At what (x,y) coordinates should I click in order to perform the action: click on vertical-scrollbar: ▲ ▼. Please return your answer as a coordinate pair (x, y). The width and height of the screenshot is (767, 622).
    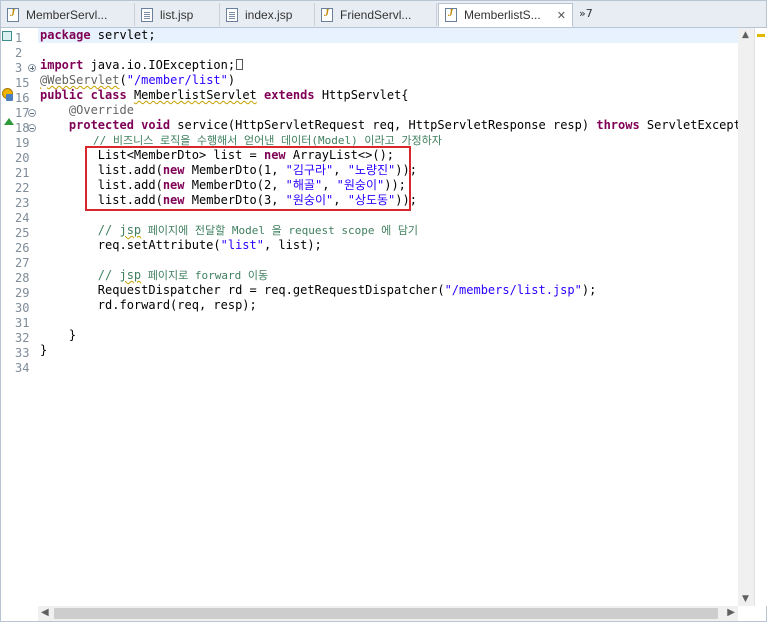
    Looking at the image, I should click on (746, 317).